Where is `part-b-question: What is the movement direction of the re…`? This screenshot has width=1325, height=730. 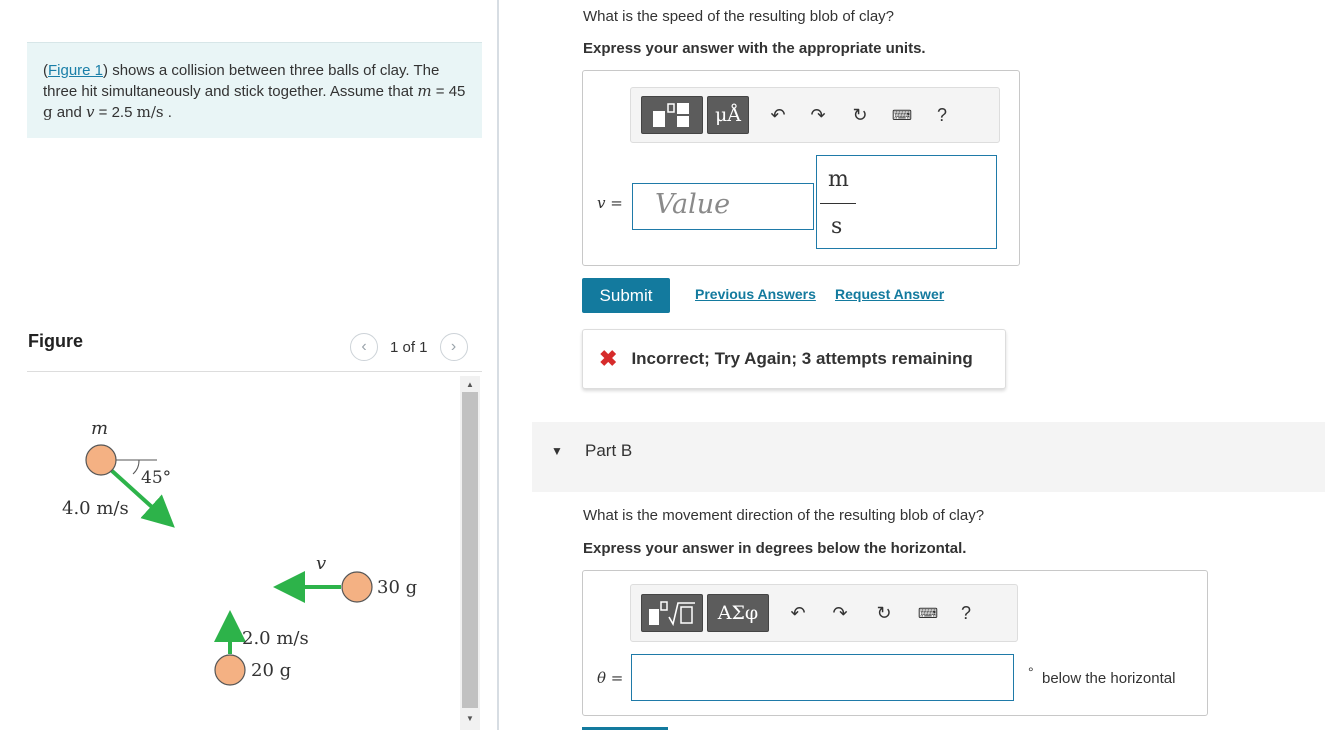 part-b-question: What is the movement direction of the re… is located at coordinates (784, 515).